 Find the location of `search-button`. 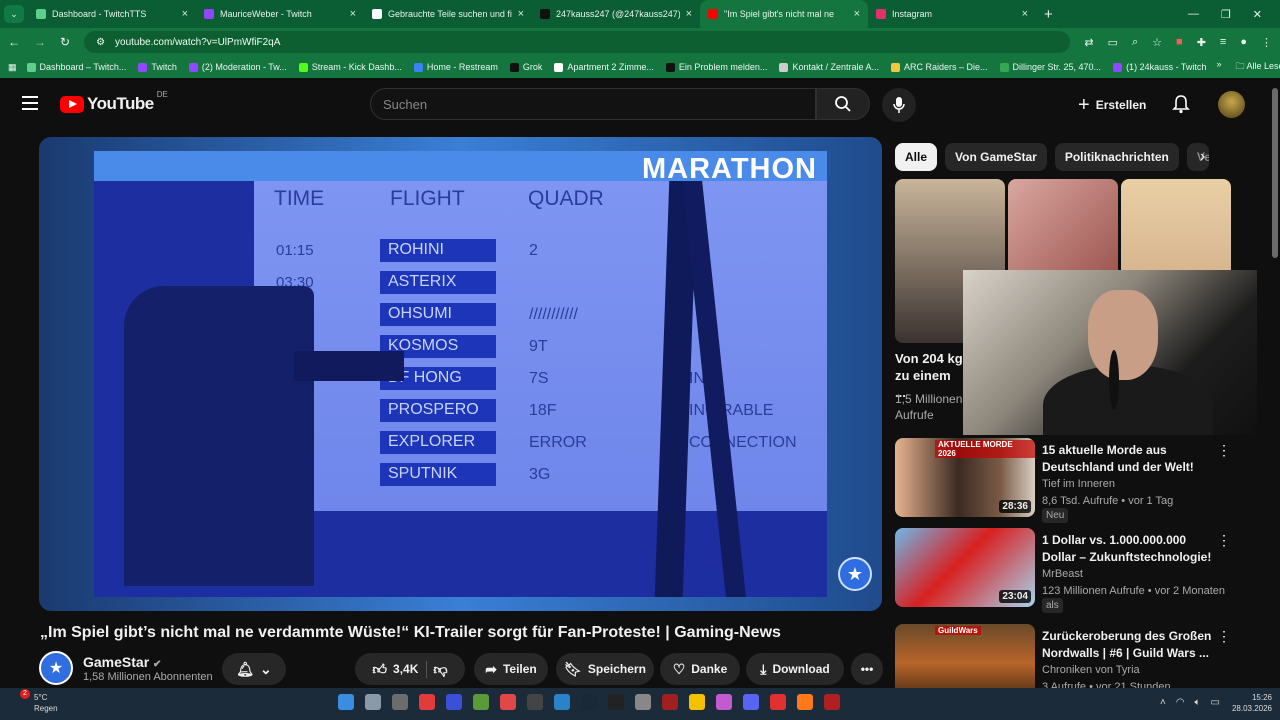

search-button is located at coordinates (843, 104).